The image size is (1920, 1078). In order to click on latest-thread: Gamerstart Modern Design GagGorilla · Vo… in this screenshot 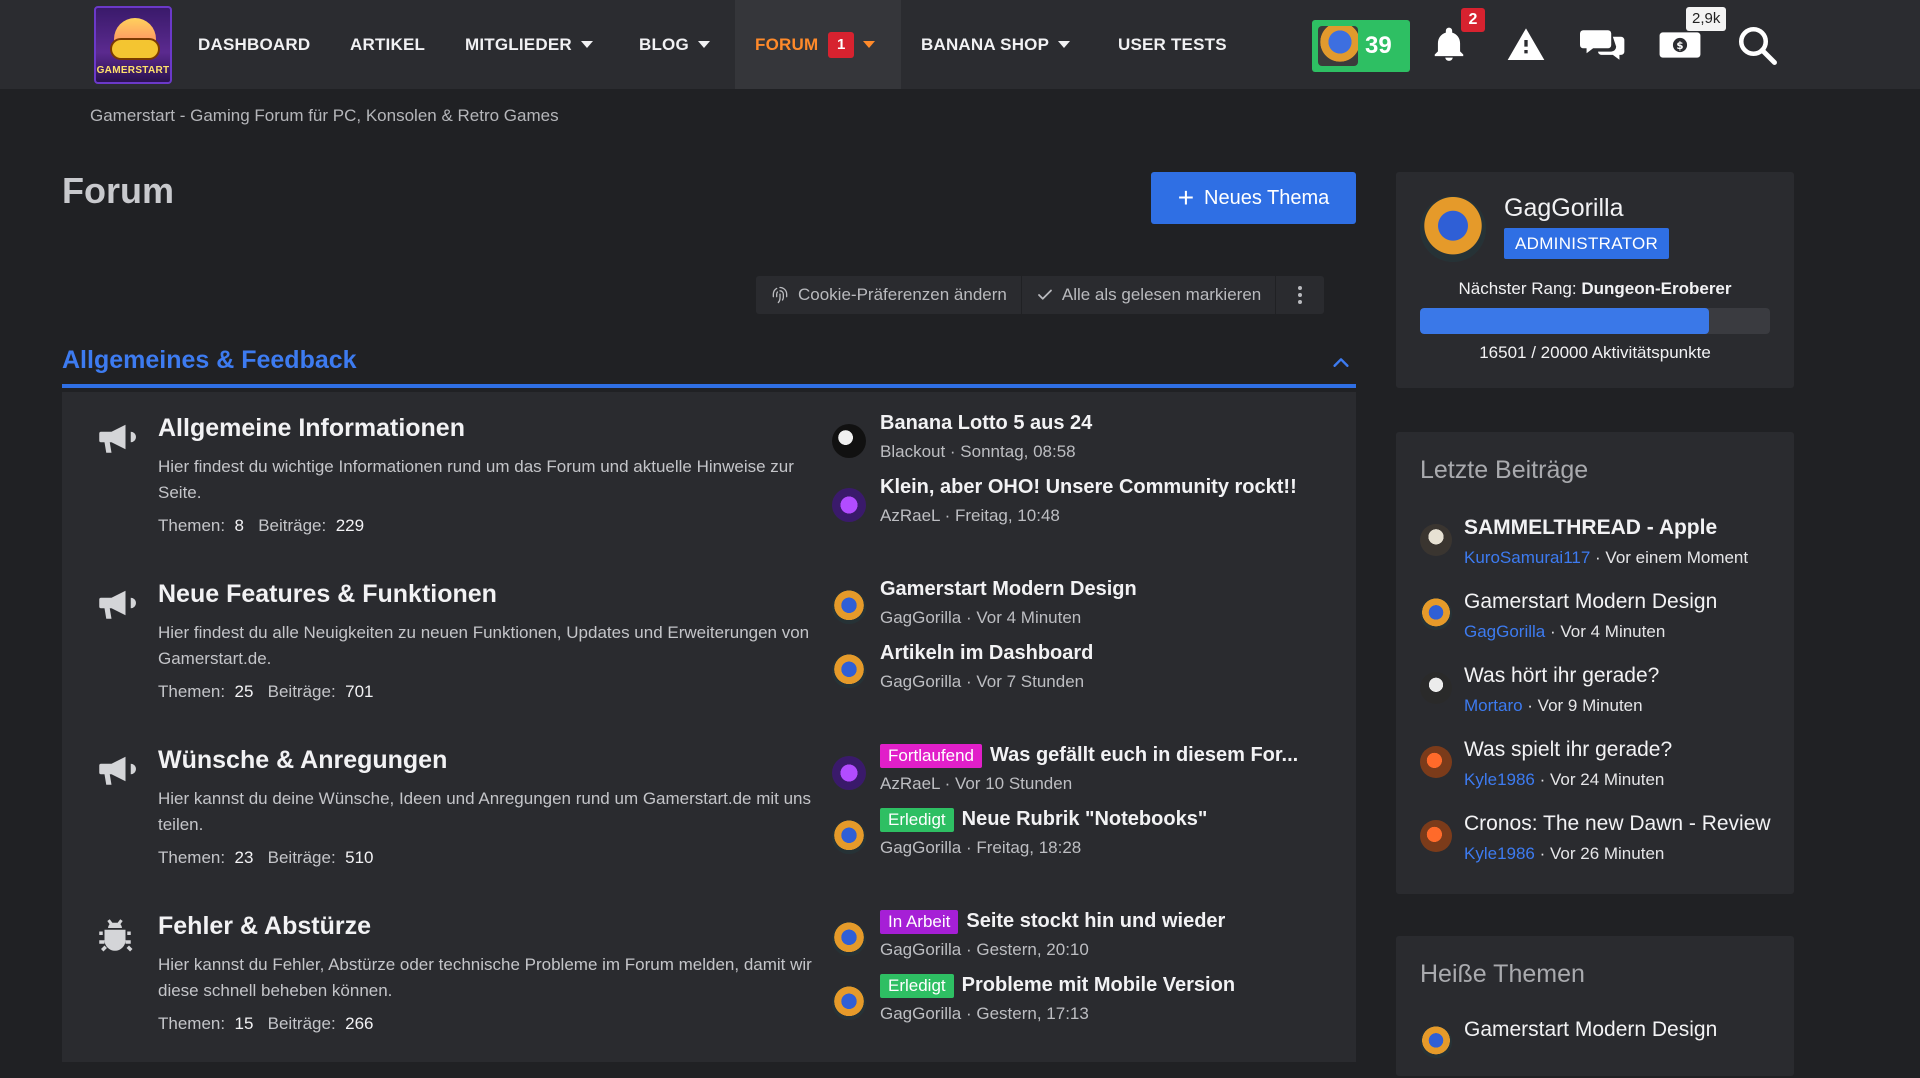, I will do `click(1092, 606)`.